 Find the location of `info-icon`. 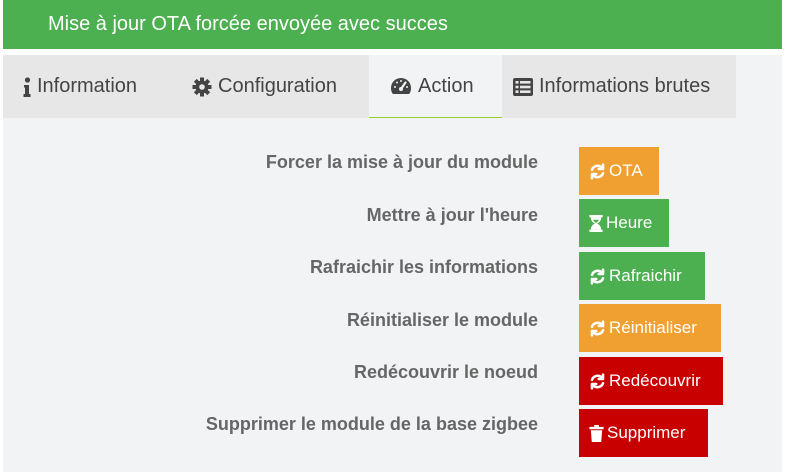

info-icon is located at coordinates (27, 86).